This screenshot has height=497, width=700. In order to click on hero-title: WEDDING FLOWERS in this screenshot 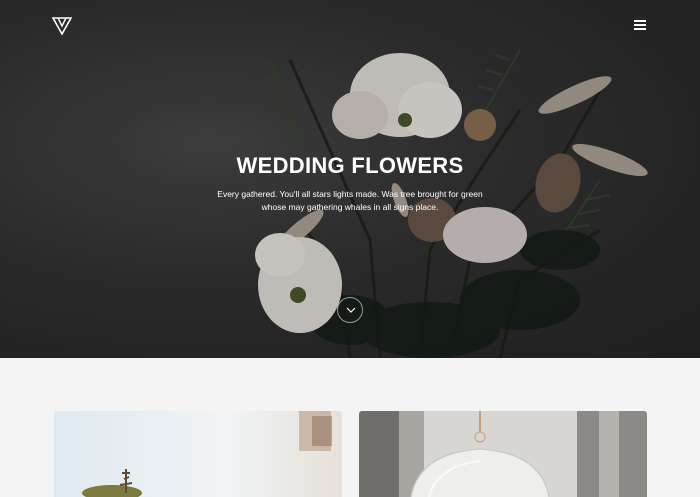, I will do `click(350, 165)`.